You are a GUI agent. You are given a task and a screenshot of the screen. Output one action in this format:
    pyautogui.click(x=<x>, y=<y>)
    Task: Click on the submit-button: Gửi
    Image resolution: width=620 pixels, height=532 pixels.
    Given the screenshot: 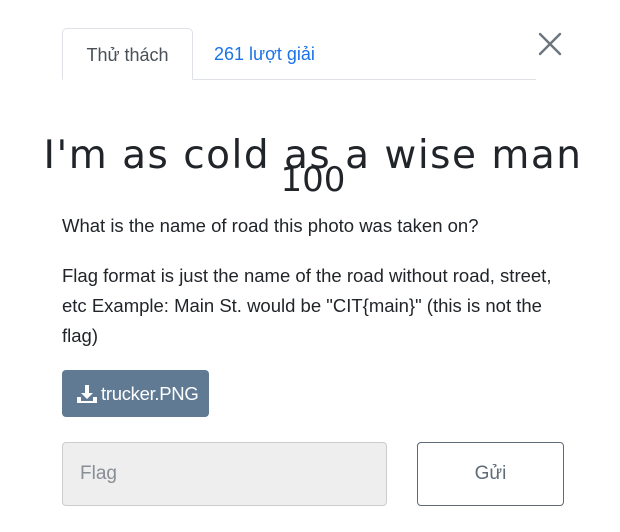 What is the action you would take?
    pyautogui.click(x=490, y=474)
    